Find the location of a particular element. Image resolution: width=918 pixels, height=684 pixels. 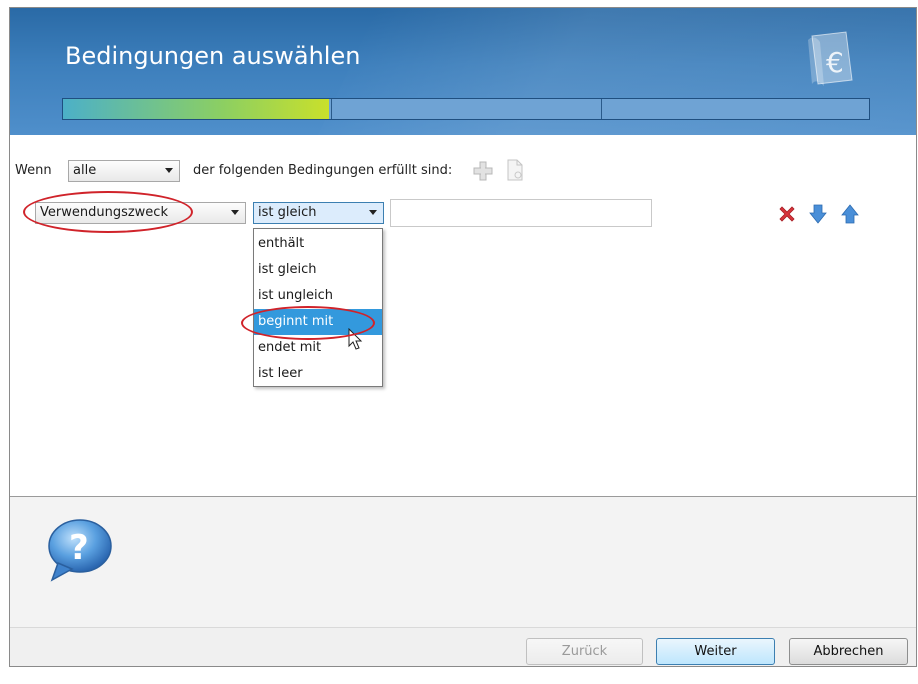

value-input is located at coordinates (521, 213).